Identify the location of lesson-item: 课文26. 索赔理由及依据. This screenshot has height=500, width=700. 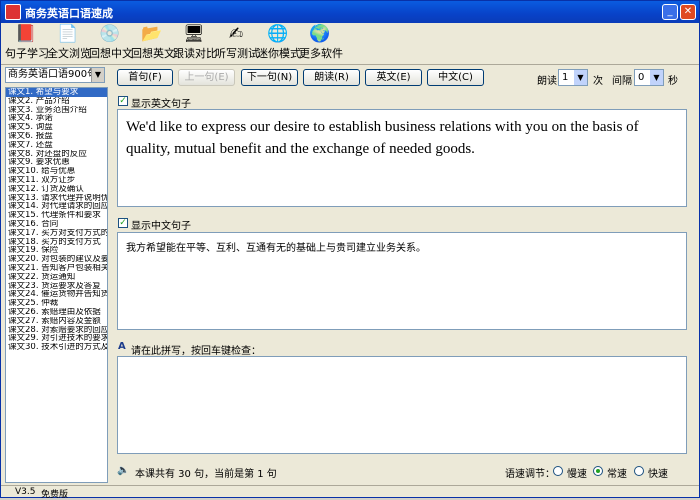
(56, 312).